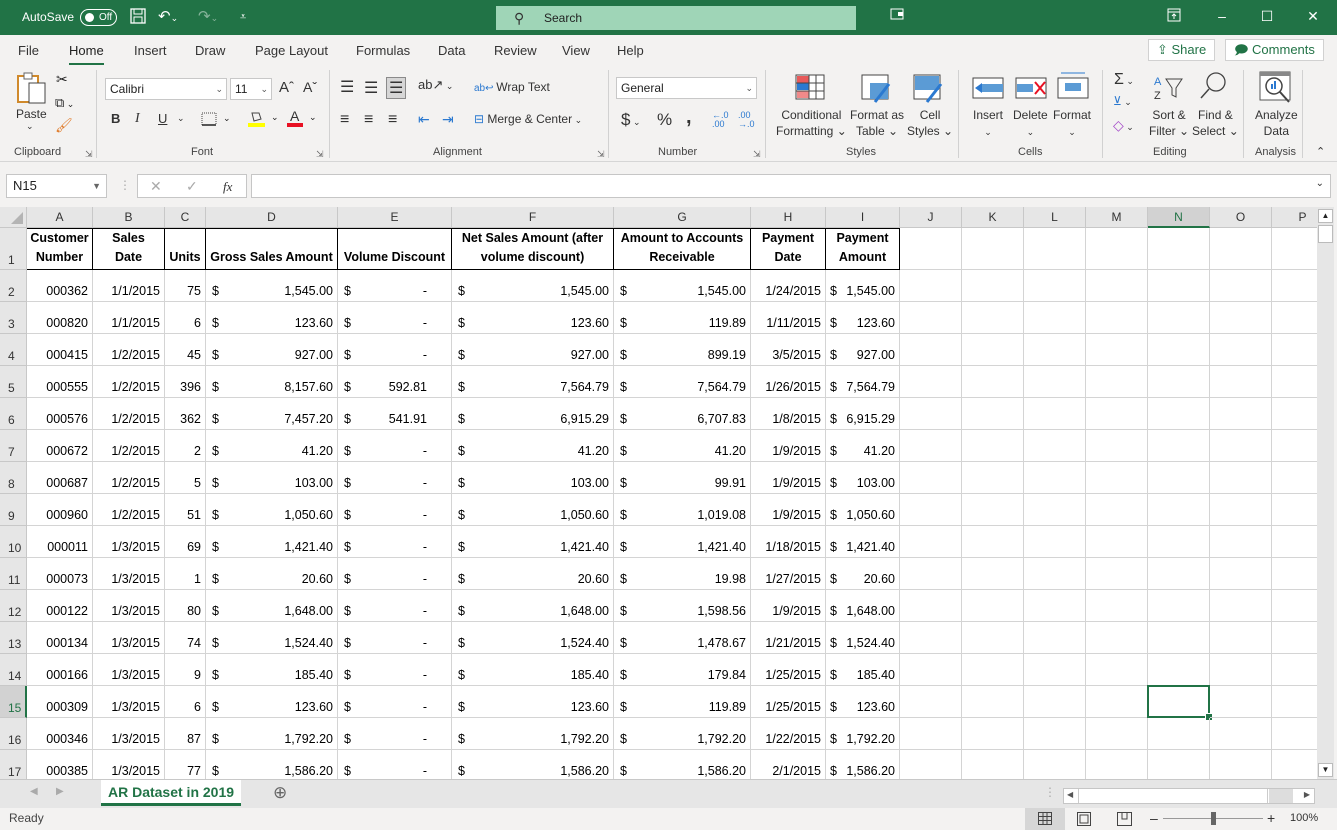 This screenshot has width=1337, height=830. Describe the element at coordinates (13, 542) in the screenshot. I see `row-header-10: 10` at that location.